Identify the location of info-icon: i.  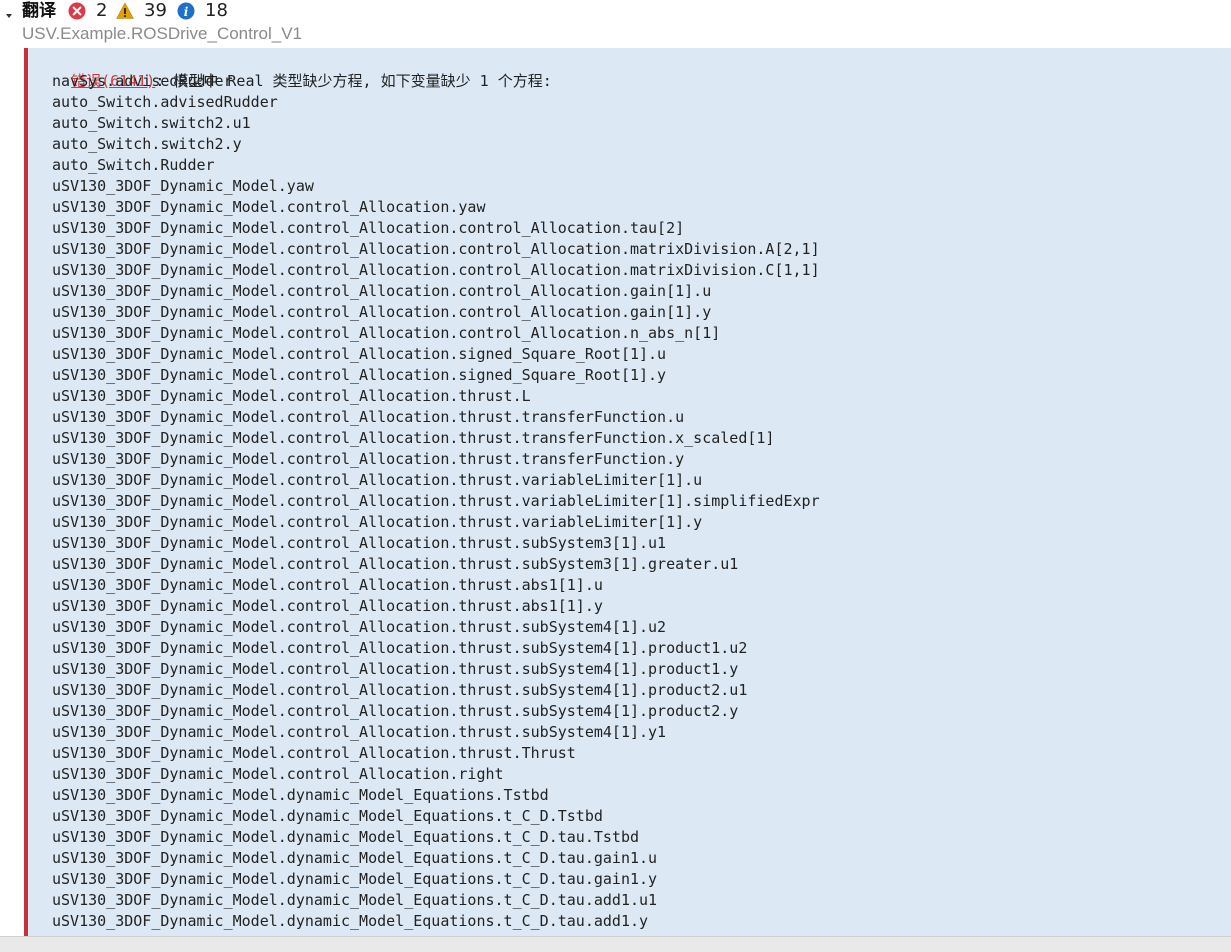
(186, 11).